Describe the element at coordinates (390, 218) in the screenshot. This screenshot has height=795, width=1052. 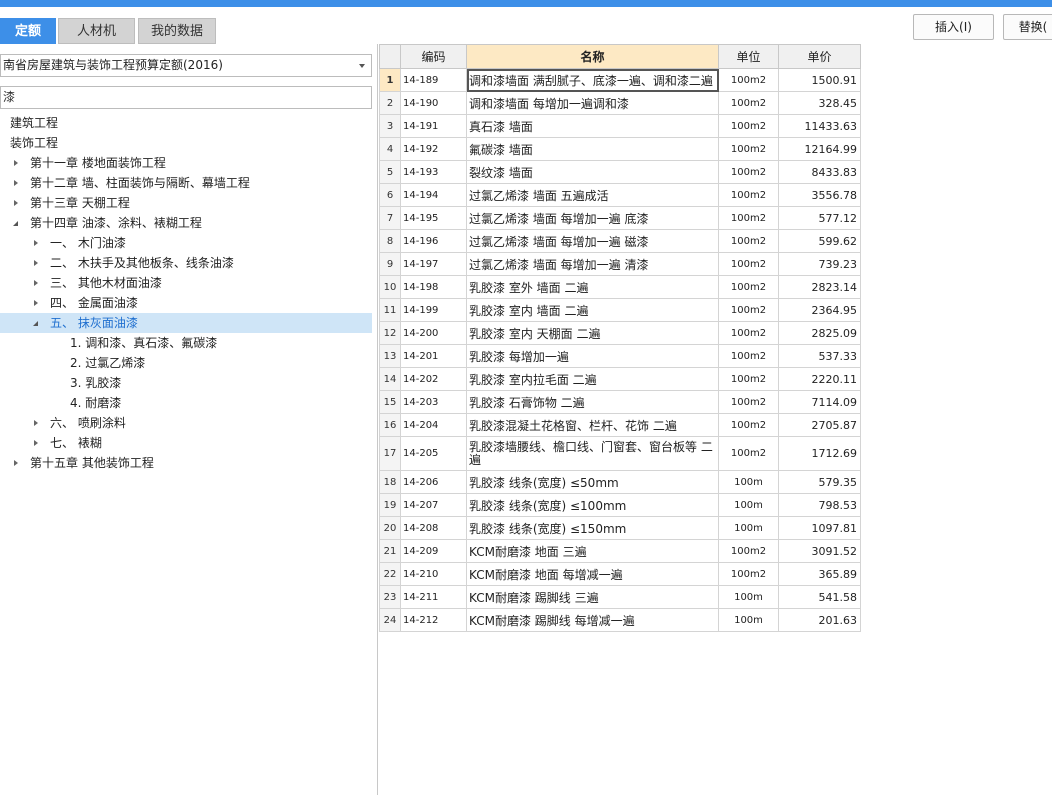
I see `row-number-cell: 7` at that location.